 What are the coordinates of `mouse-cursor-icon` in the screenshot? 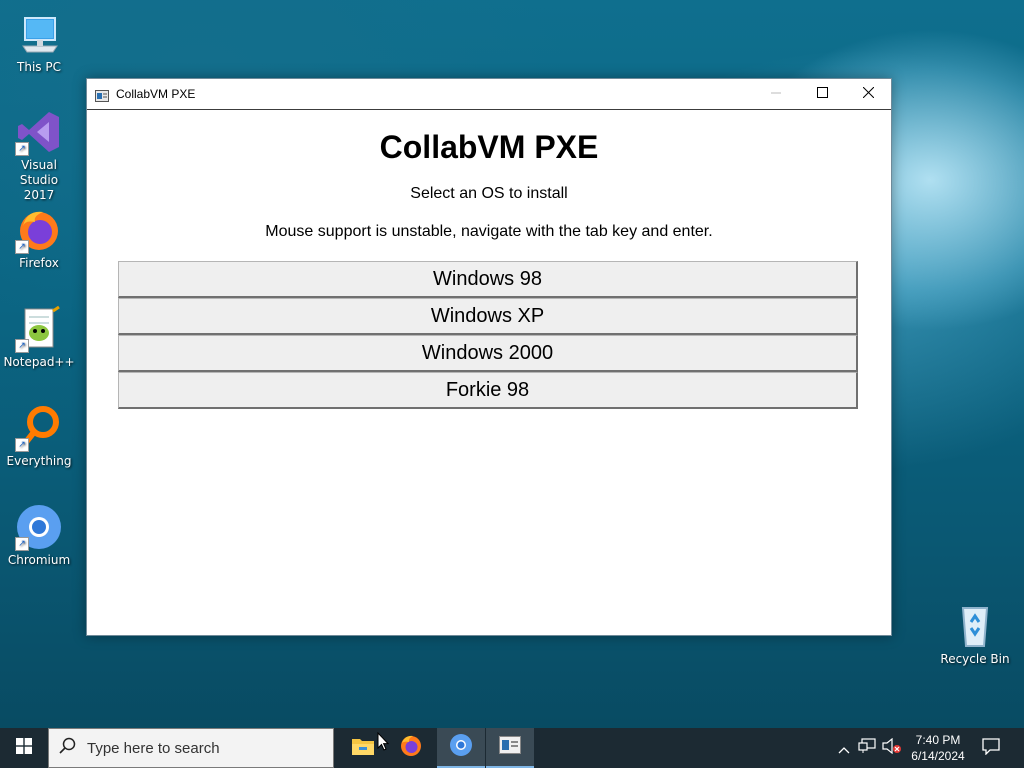 It's located at (383, 743).